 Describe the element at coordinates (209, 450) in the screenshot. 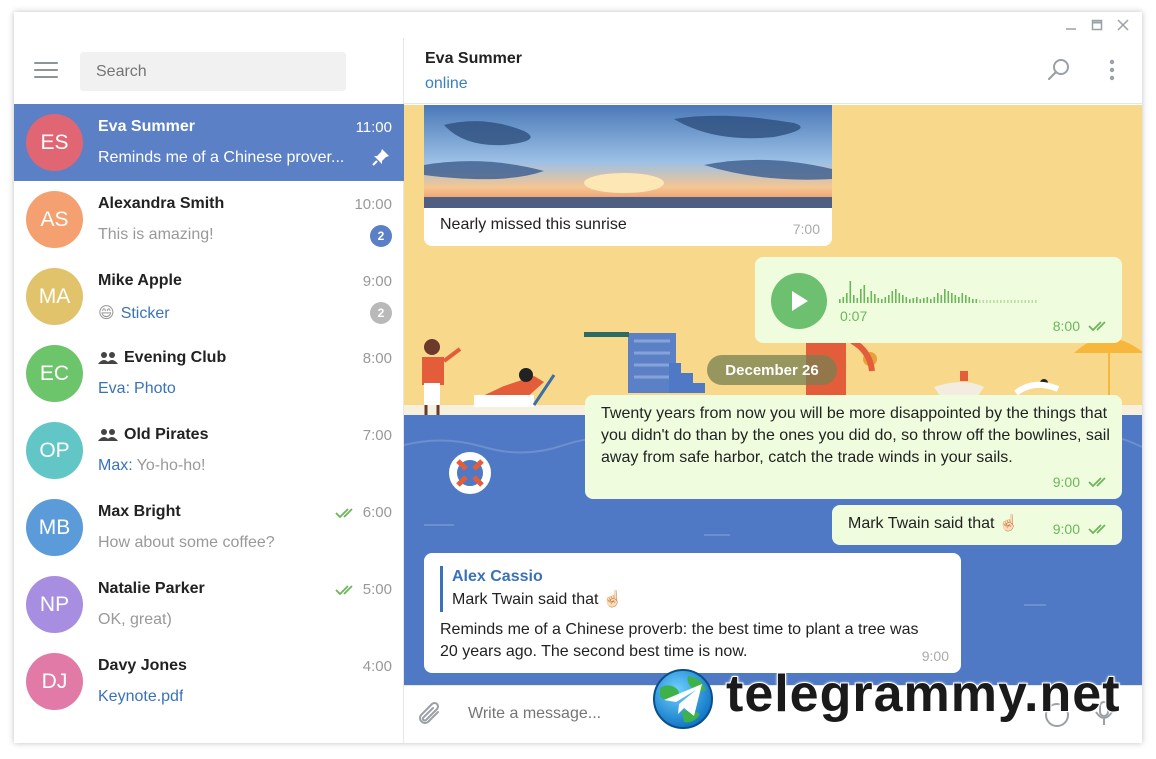

I see `chat-row: OP Old Pirates 7:00 Max: Yo-ho-ho!` at that location.